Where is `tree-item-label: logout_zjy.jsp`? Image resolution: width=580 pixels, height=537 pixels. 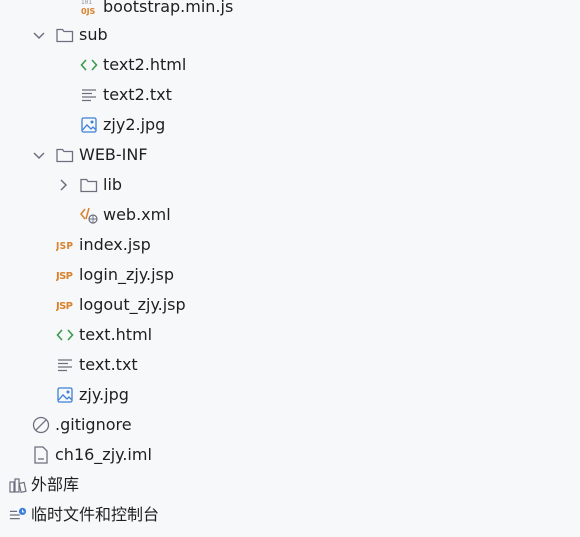
tree-item-label: logout_zjy.jsp is located at coordinates (132, 304).